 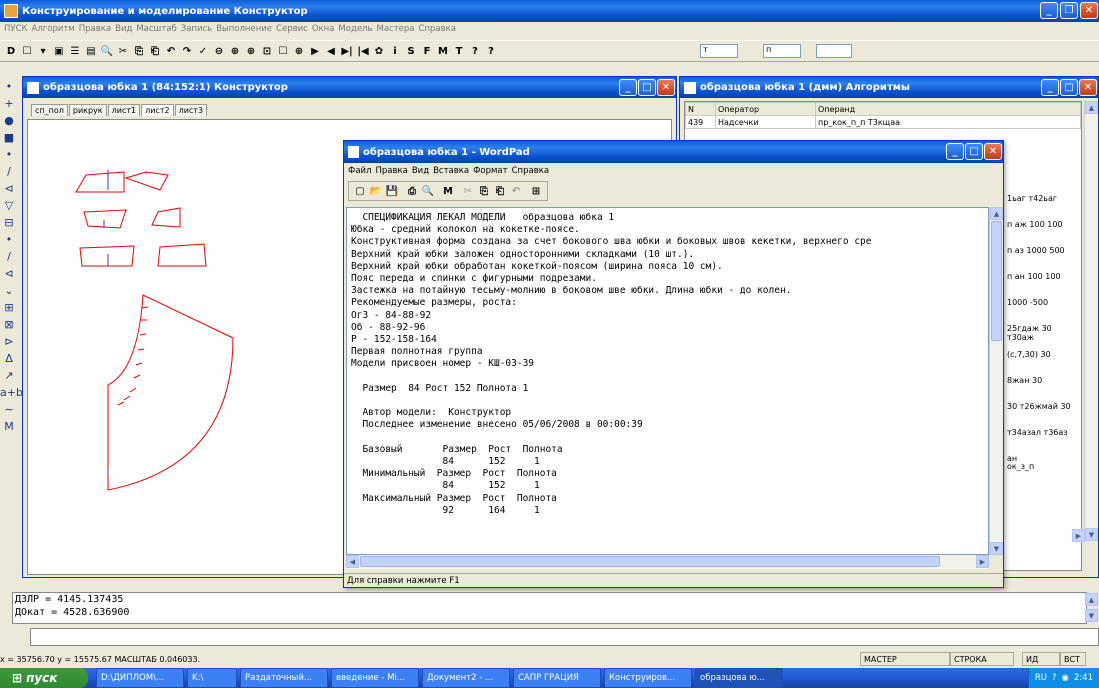 What do you see at coordinates (123, 29) in the screenshot?
I see `menu-item: Вид` at bounding box center [123, 29].